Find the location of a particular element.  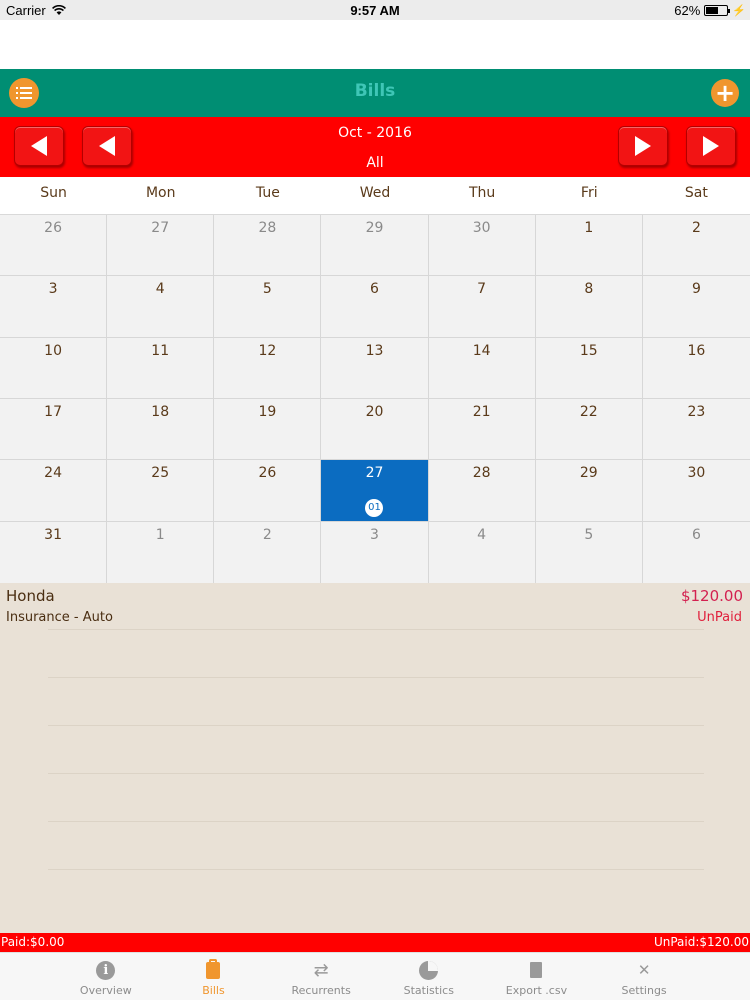

weekday-label: Mon is located at coordinates (160, 193).